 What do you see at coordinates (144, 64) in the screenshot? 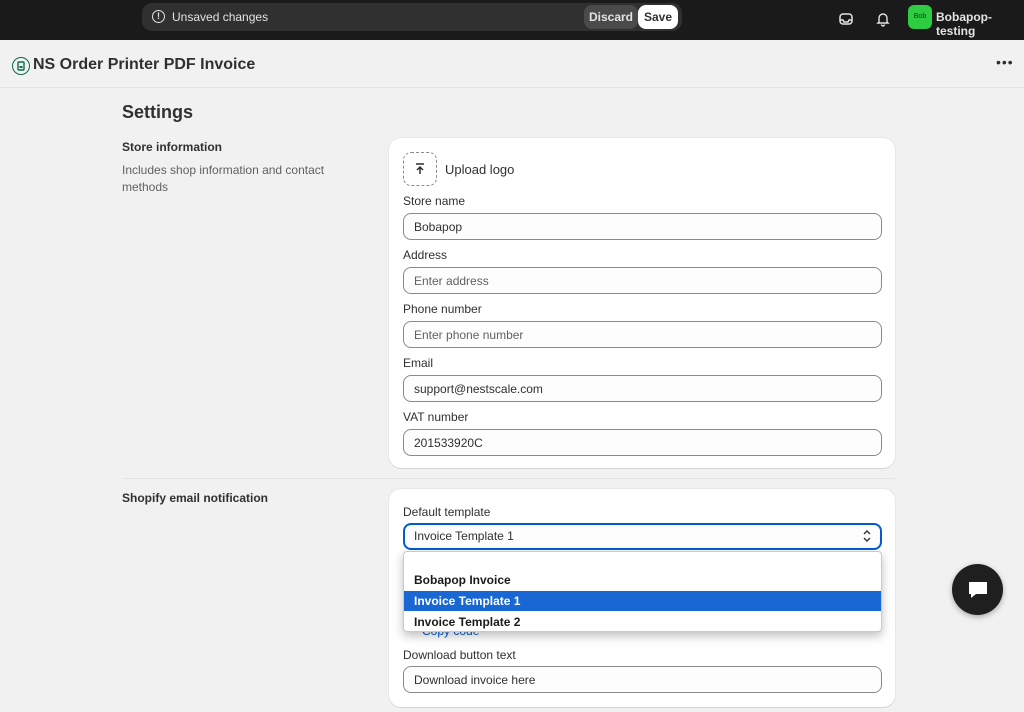
I see `app-title: NS Order Printer PDF Invoice` at bounding box center [144, 64].